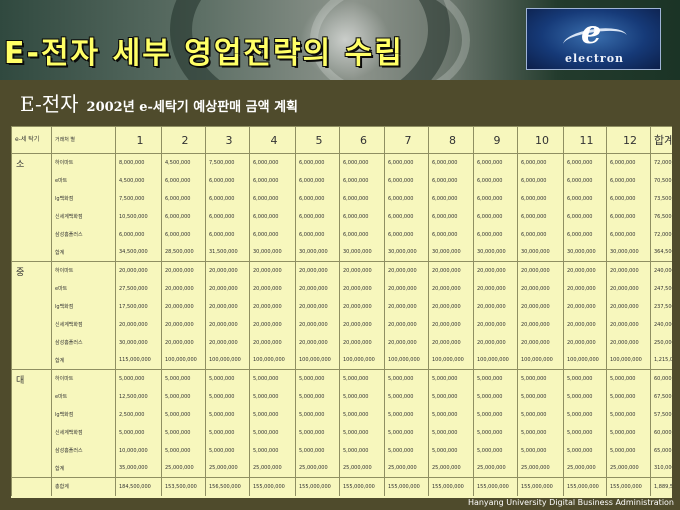 This screenshot has width=680, height=510. Describe the element at coordinates (362, 140) in the screenshot. I see `header-month: 6` at that location.